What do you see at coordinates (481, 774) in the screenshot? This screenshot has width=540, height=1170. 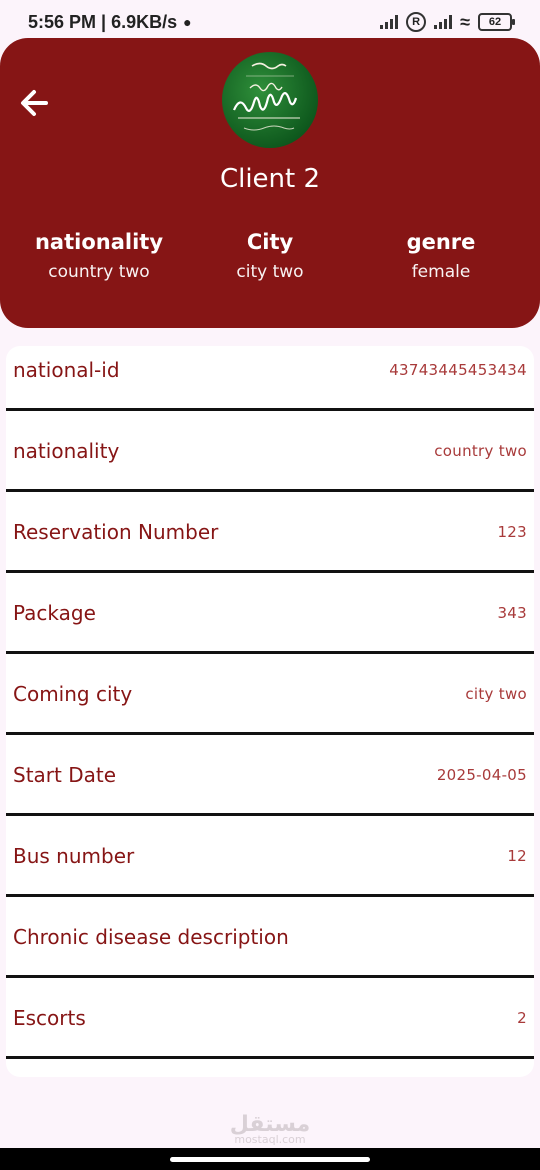 I see `detail-value: 2025-04-05` at bounding box center [481, 774].